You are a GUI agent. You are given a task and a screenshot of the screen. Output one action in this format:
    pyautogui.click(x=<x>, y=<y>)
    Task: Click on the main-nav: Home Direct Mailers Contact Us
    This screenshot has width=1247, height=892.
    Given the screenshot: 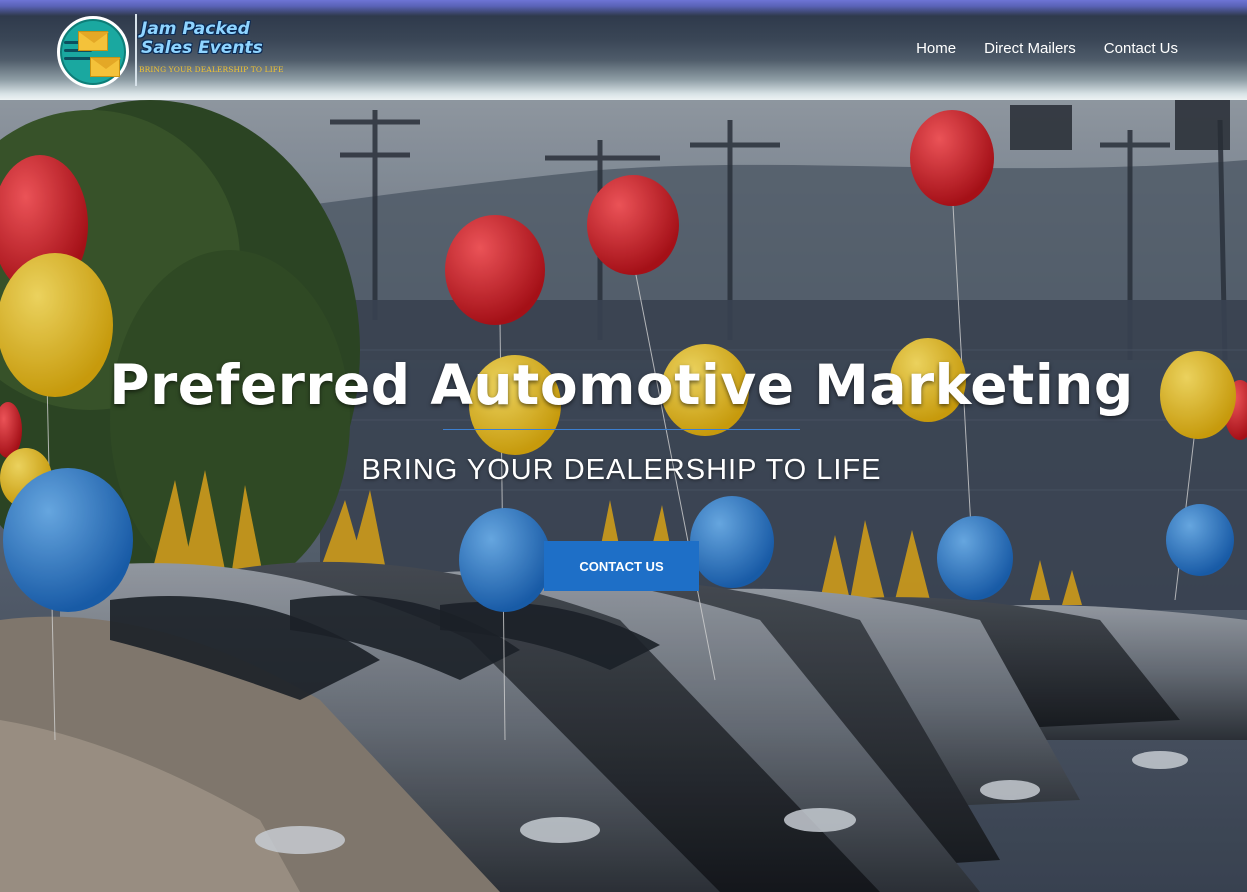 What is the action you would take?
    pyautogui.click(x=1047, y=48)
    